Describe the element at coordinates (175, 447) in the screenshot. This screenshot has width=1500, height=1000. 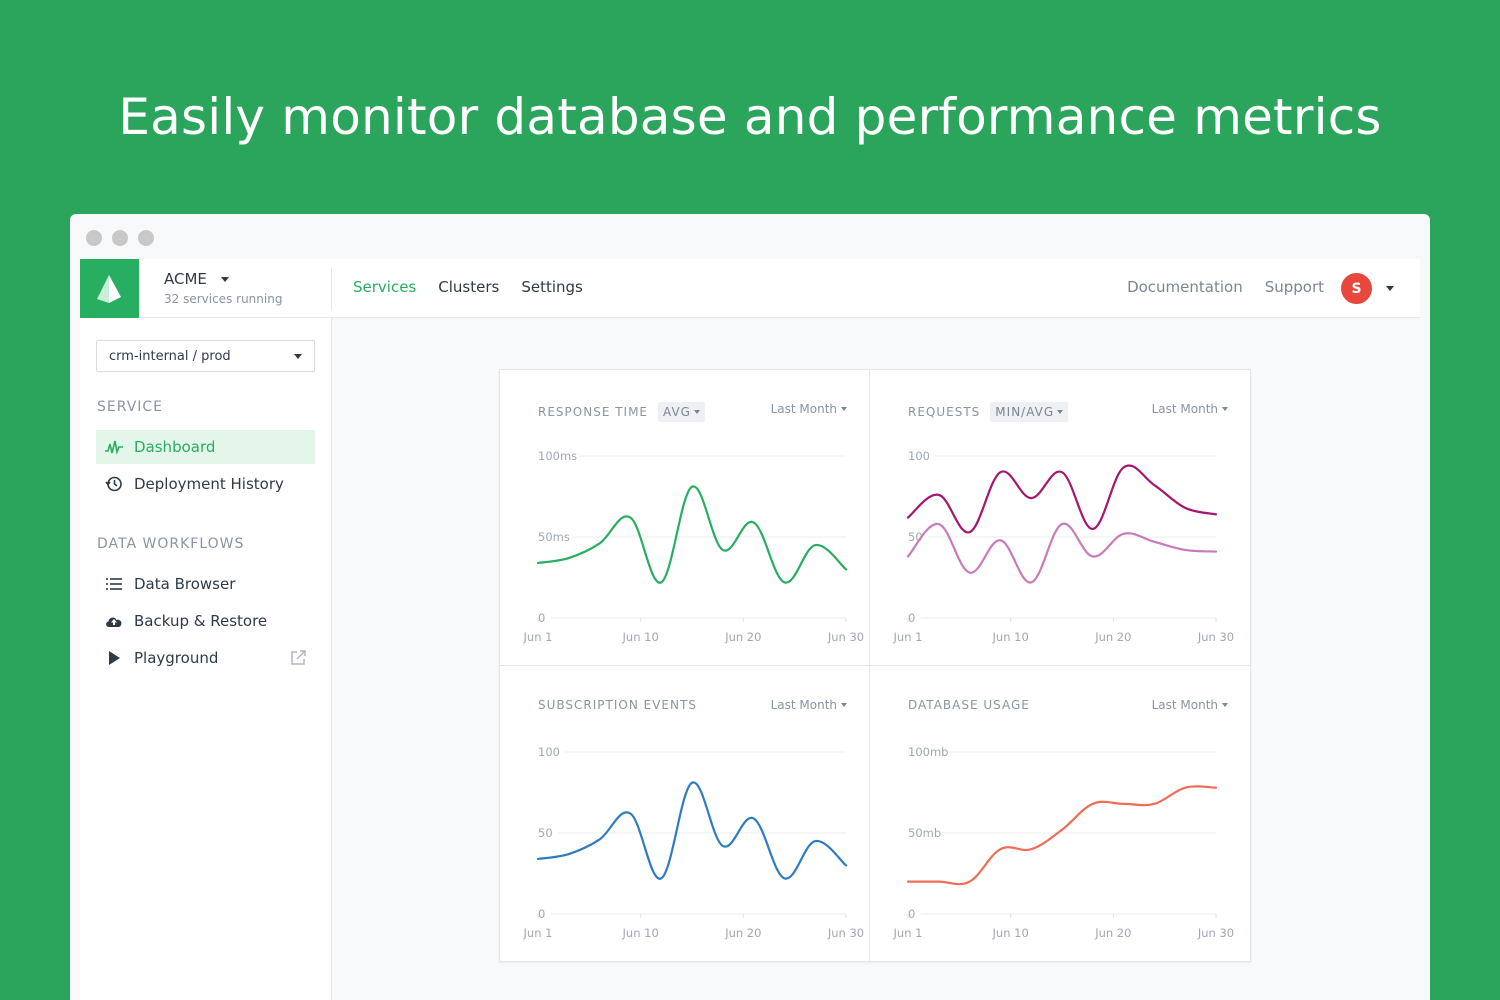
I see `sidebar-item-label: Dashboard` at that location.